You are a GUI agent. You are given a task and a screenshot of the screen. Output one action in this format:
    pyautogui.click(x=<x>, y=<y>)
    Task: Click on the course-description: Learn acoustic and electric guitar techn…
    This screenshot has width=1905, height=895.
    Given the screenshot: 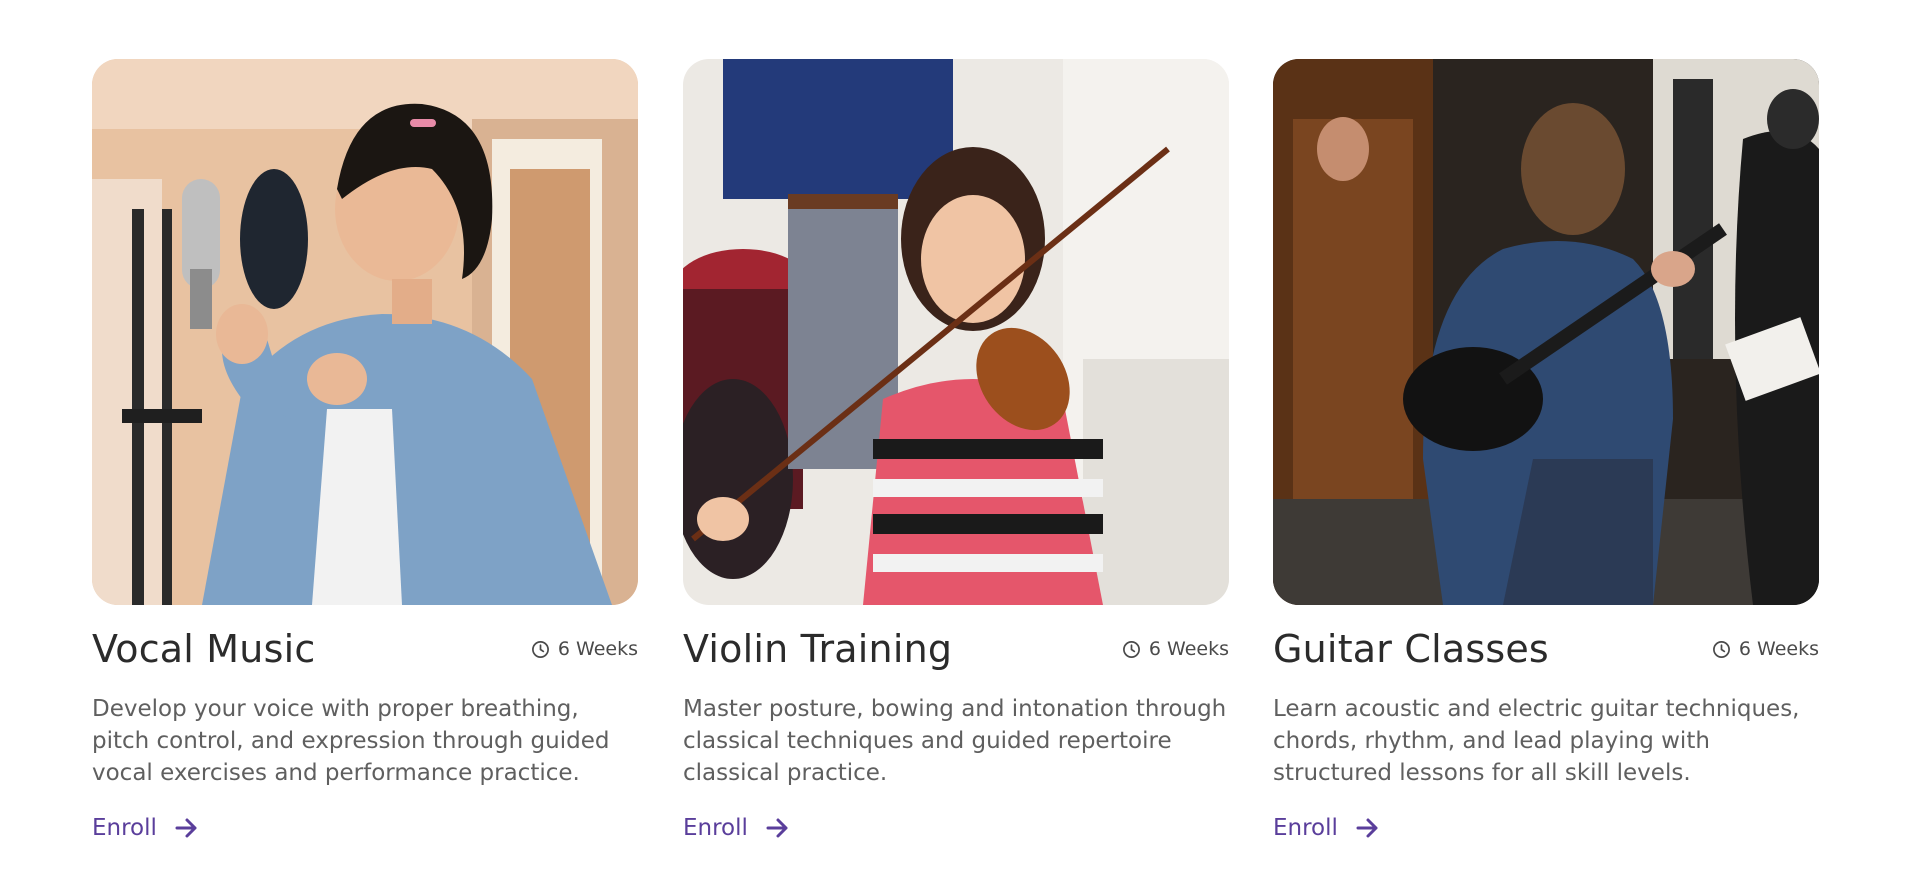 What is the action you would take?
    pyautogui.click(x=1536, y=741)
    